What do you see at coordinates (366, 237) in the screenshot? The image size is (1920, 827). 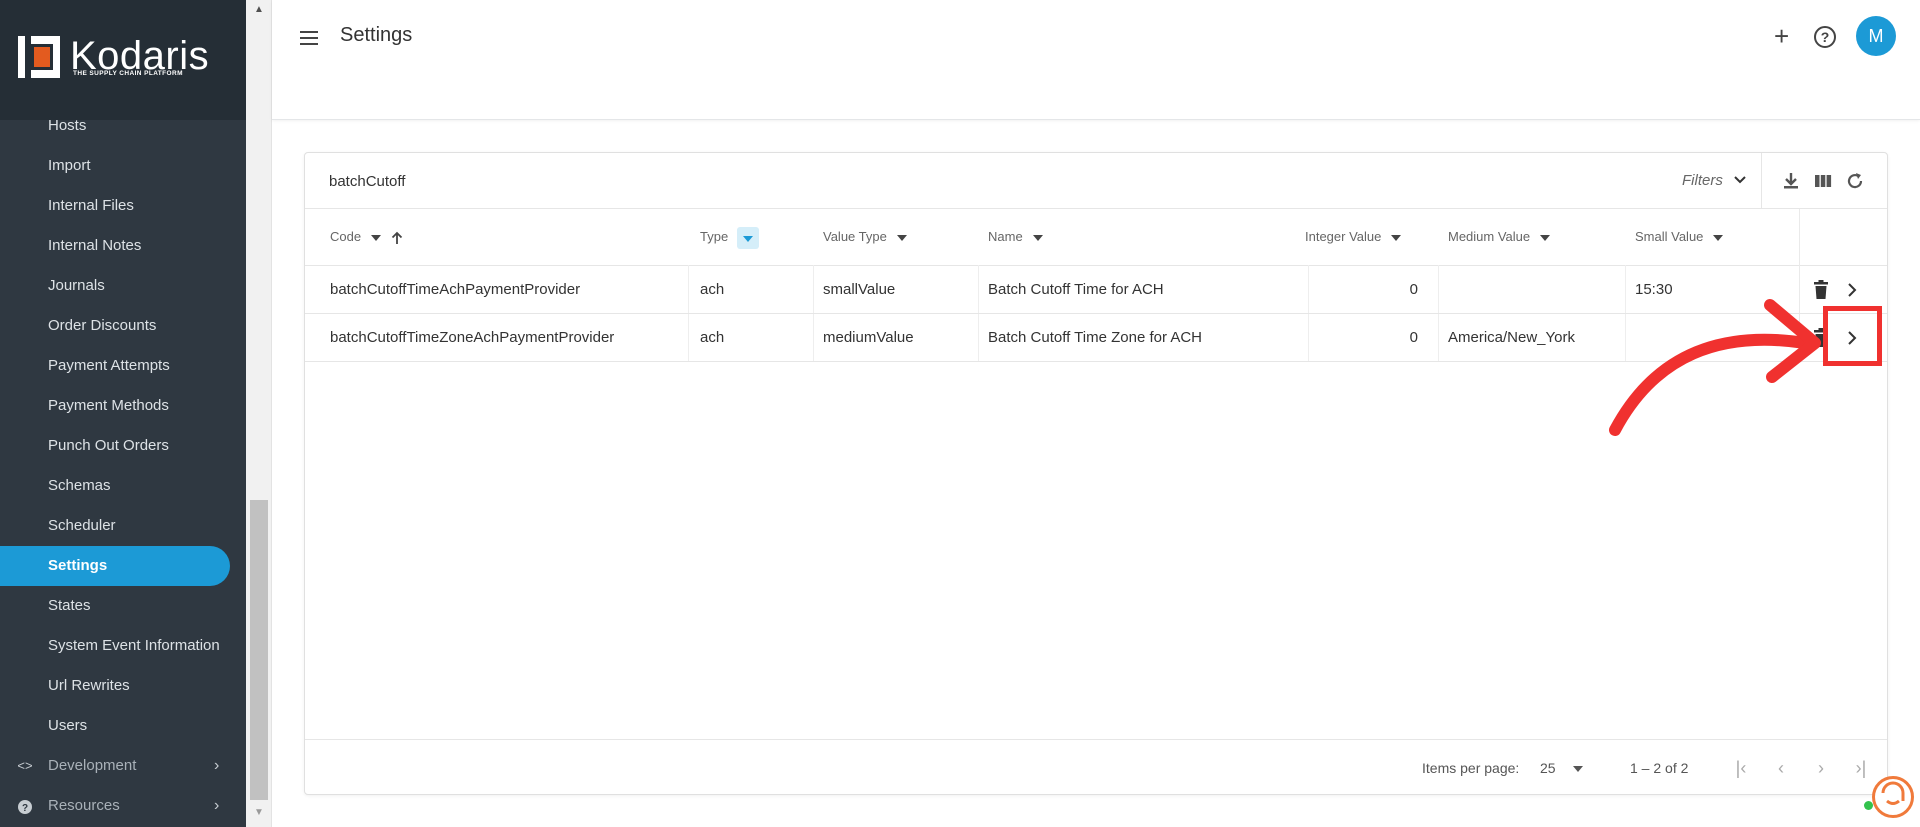 I see `column-header-code: Code` at bounding box center [366, 237].